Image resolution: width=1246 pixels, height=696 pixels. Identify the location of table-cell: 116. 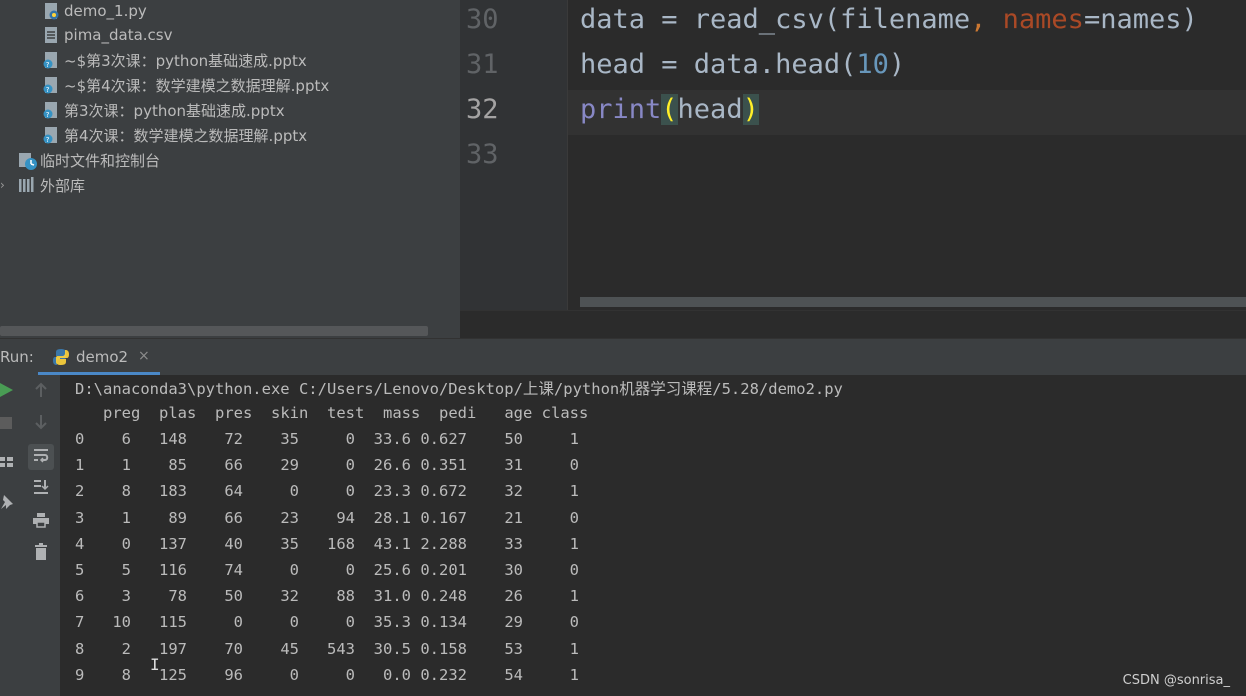
(159, 570).